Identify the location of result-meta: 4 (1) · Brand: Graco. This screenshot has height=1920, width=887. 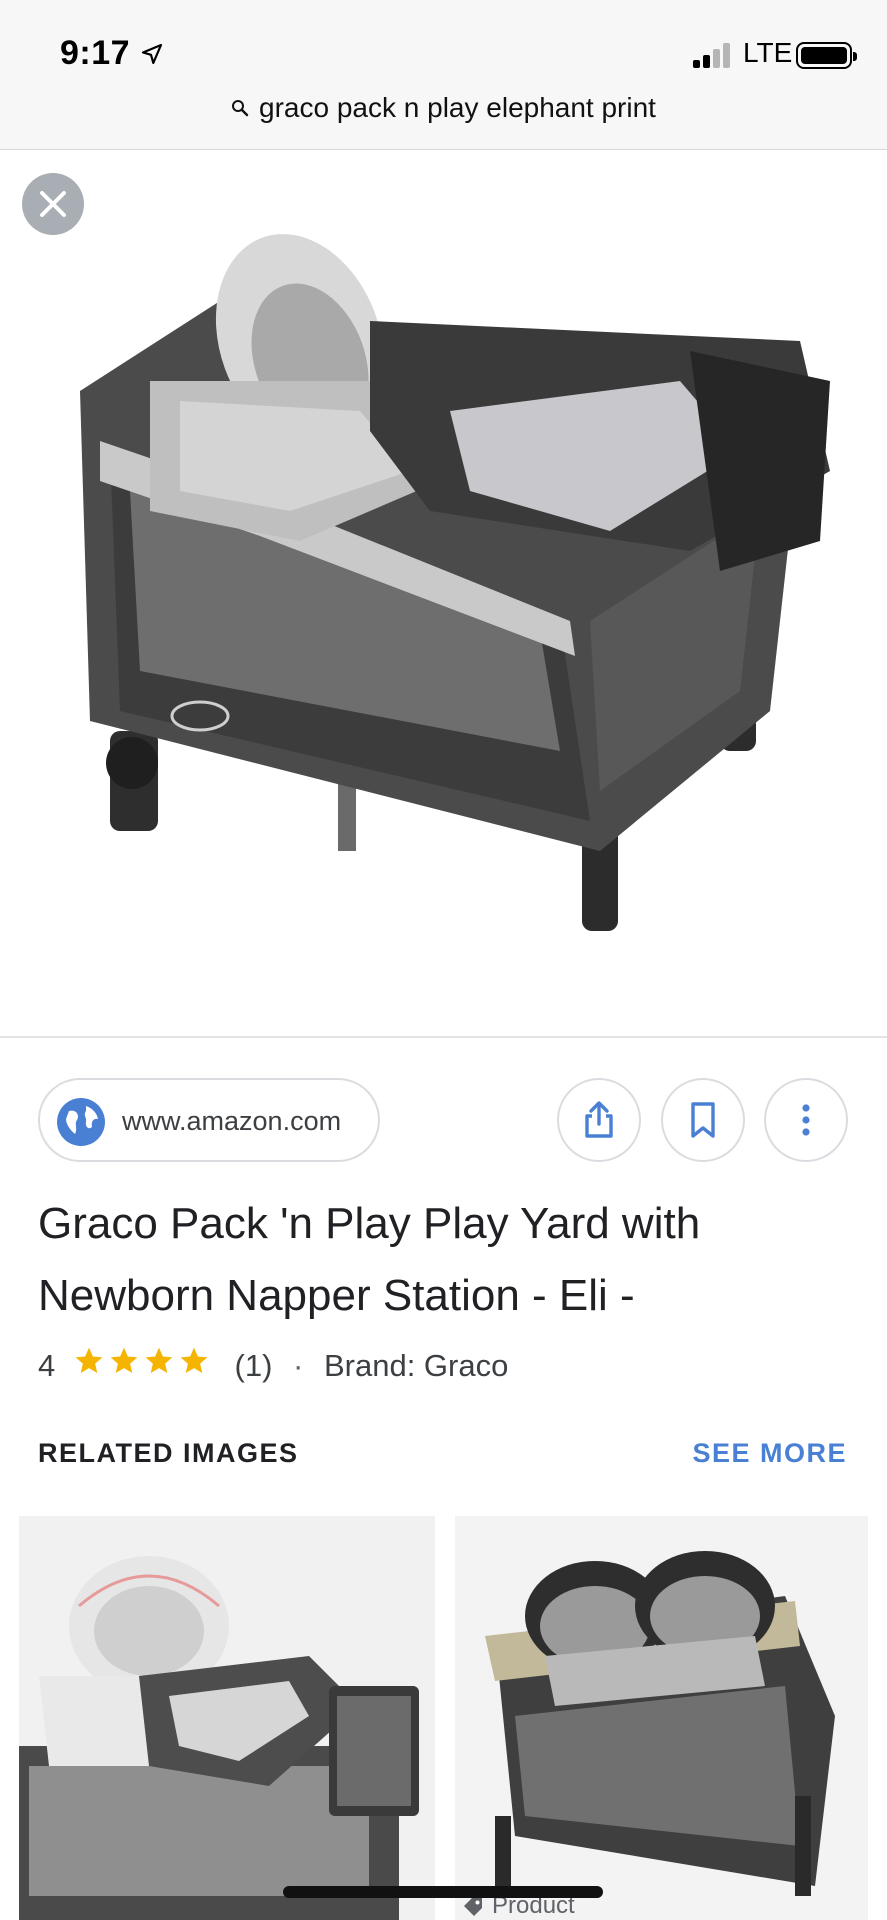
(273, 1366).